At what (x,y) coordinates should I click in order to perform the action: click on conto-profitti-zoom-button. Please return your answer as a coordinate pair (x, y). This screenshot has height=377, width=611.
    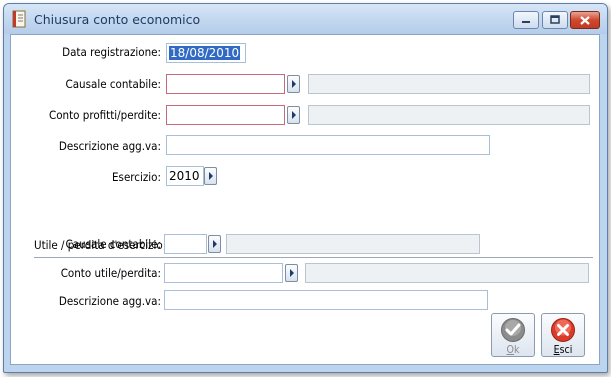
    Looking at the image, I should click on (293, 115).